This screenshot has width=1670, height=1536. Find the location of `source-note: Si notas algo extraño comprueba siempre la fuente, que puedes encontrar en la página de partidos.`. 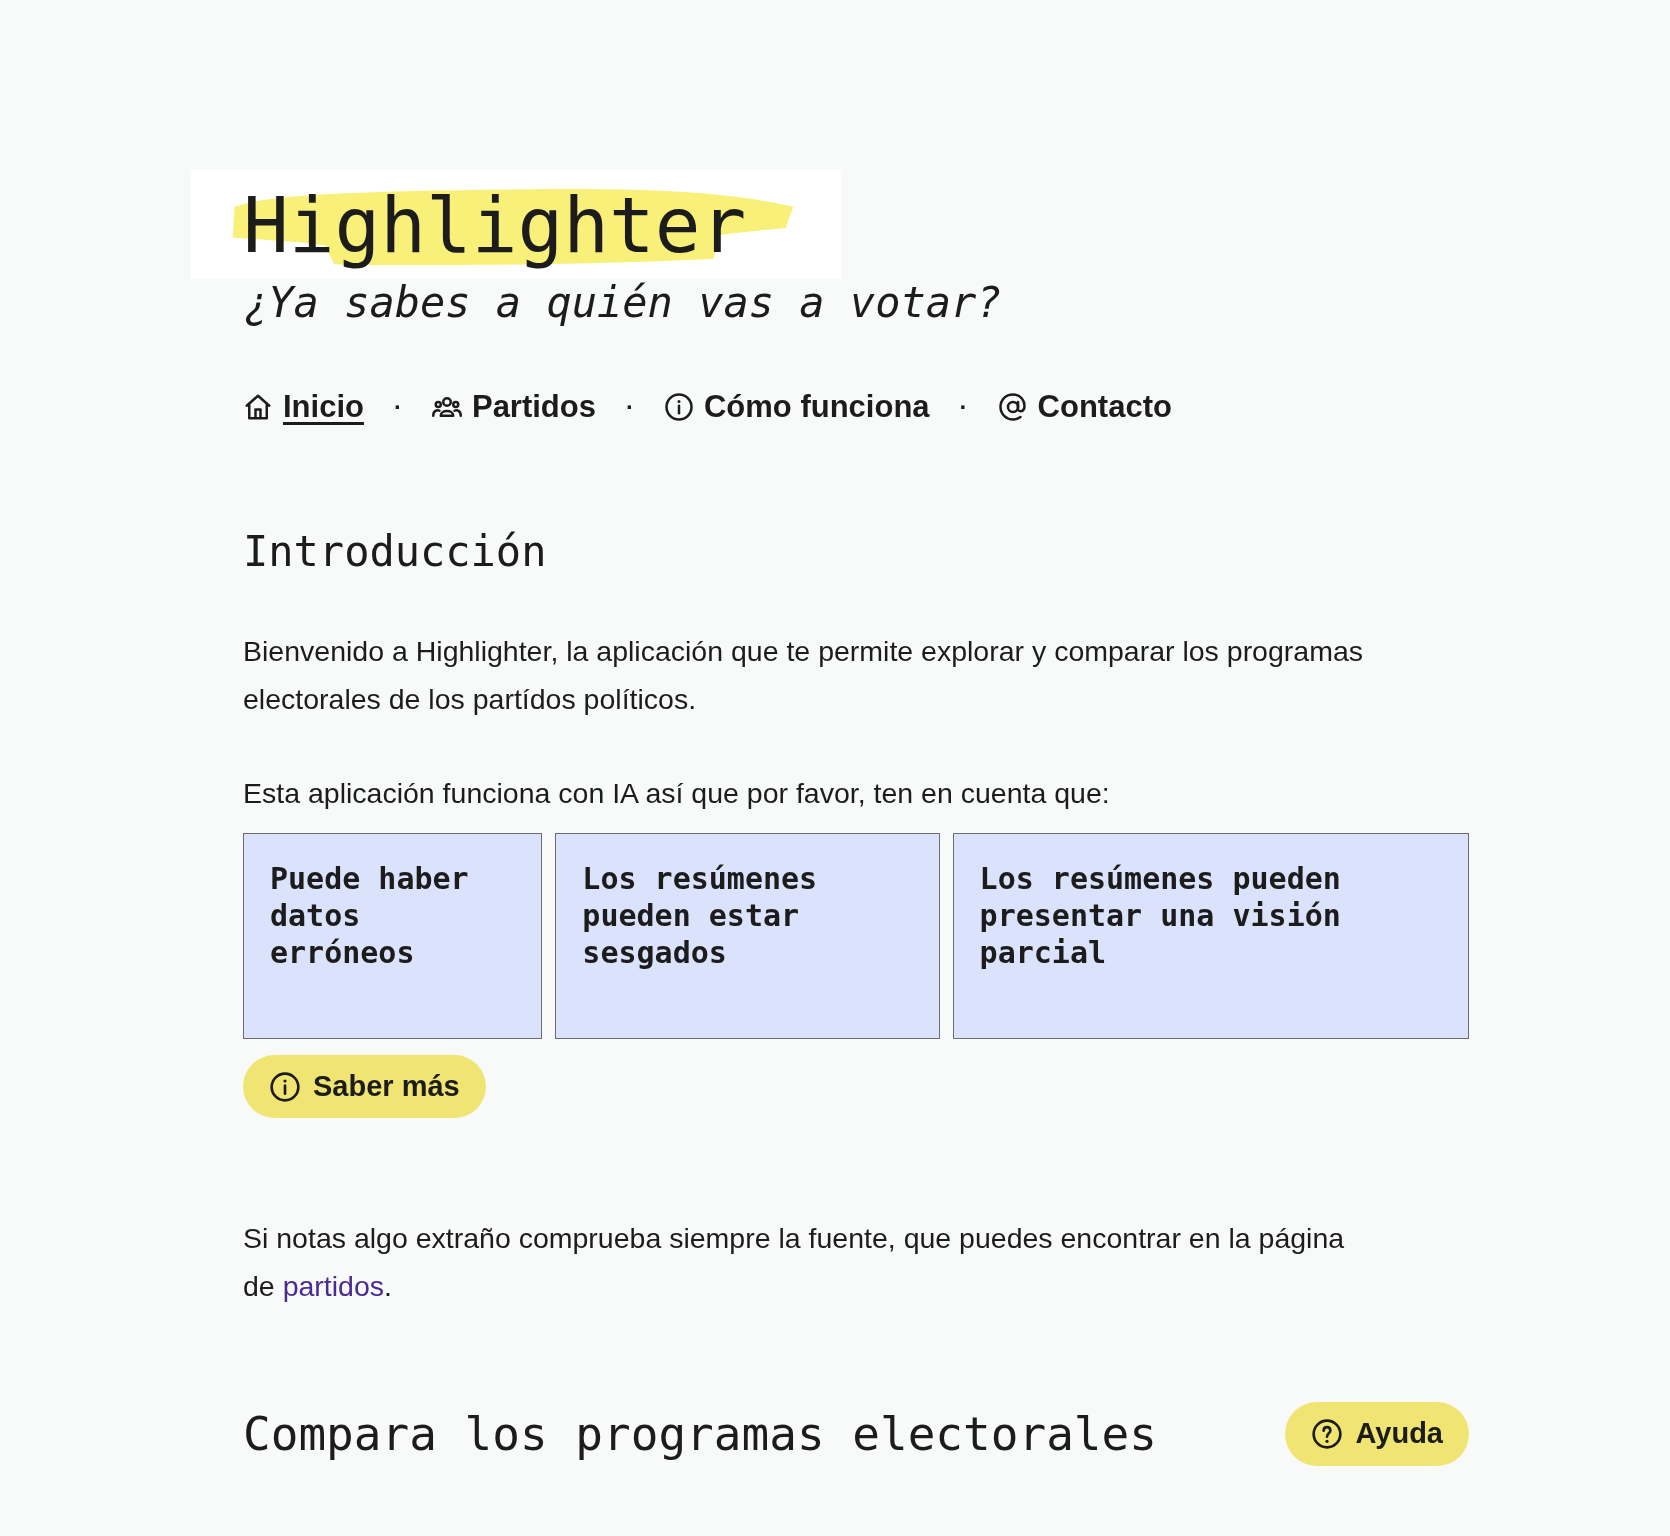

source-note: Si notas algo extraño comprueba siempre la fuente, que puedes encontrar en la página de partidos. is located at coordinates (794, 1263).